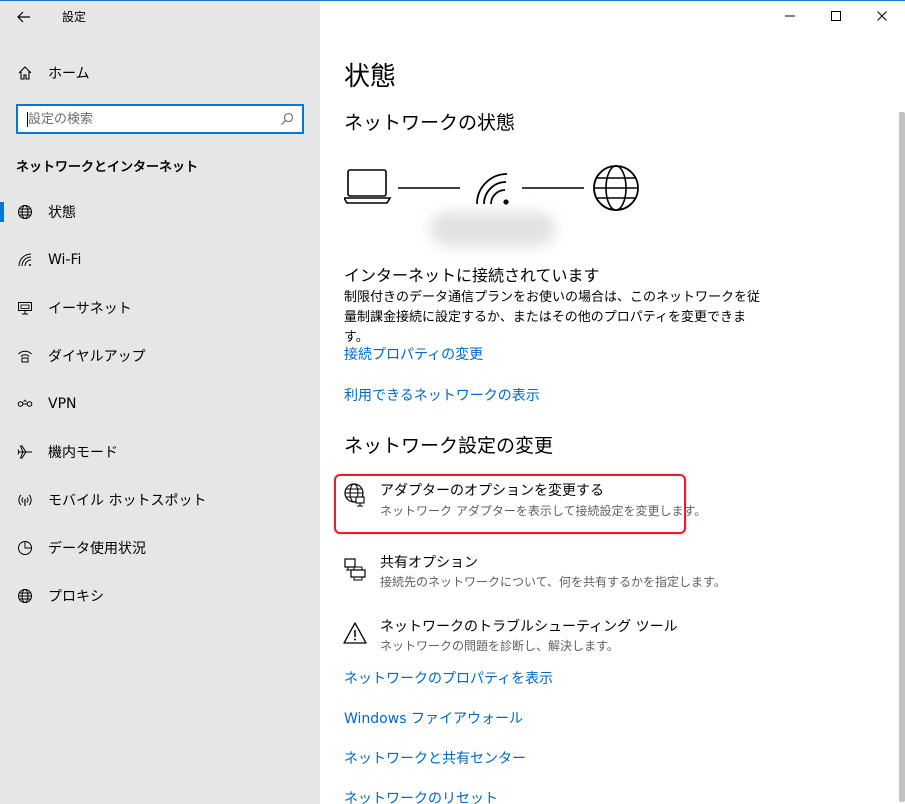 This screenshot has height=804, width=905. I want to click on sidebar-item-label: データ使用状況, so click(97, 549).